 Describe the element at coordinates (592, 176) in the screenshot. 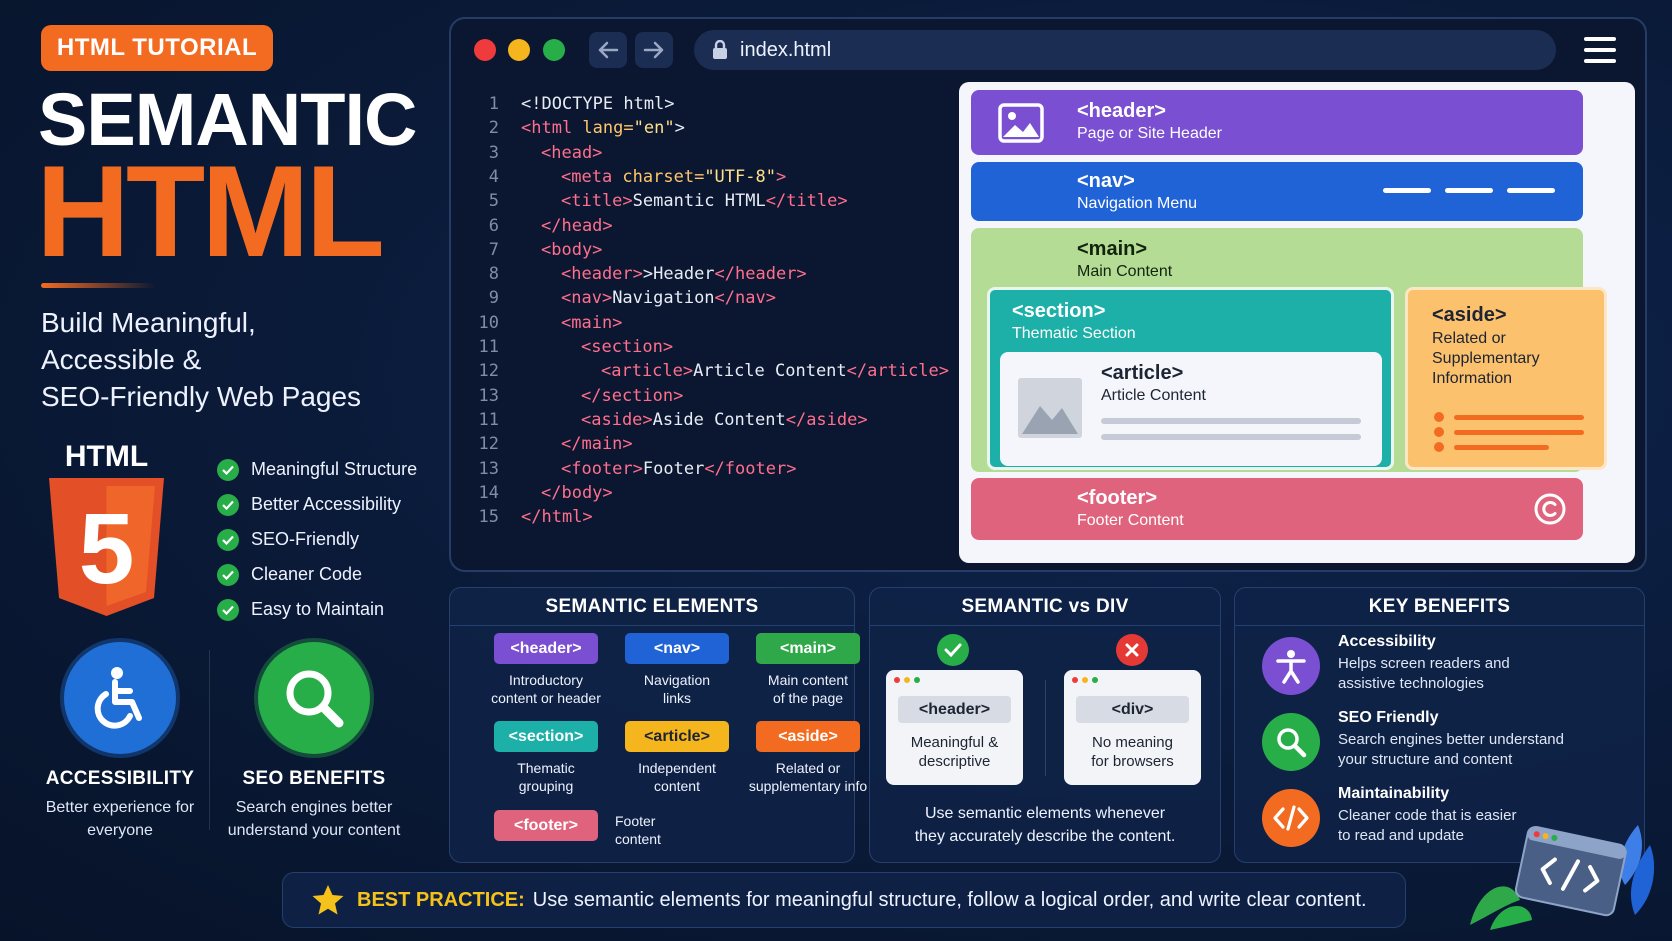

I see `code-token: <meta` at that location.